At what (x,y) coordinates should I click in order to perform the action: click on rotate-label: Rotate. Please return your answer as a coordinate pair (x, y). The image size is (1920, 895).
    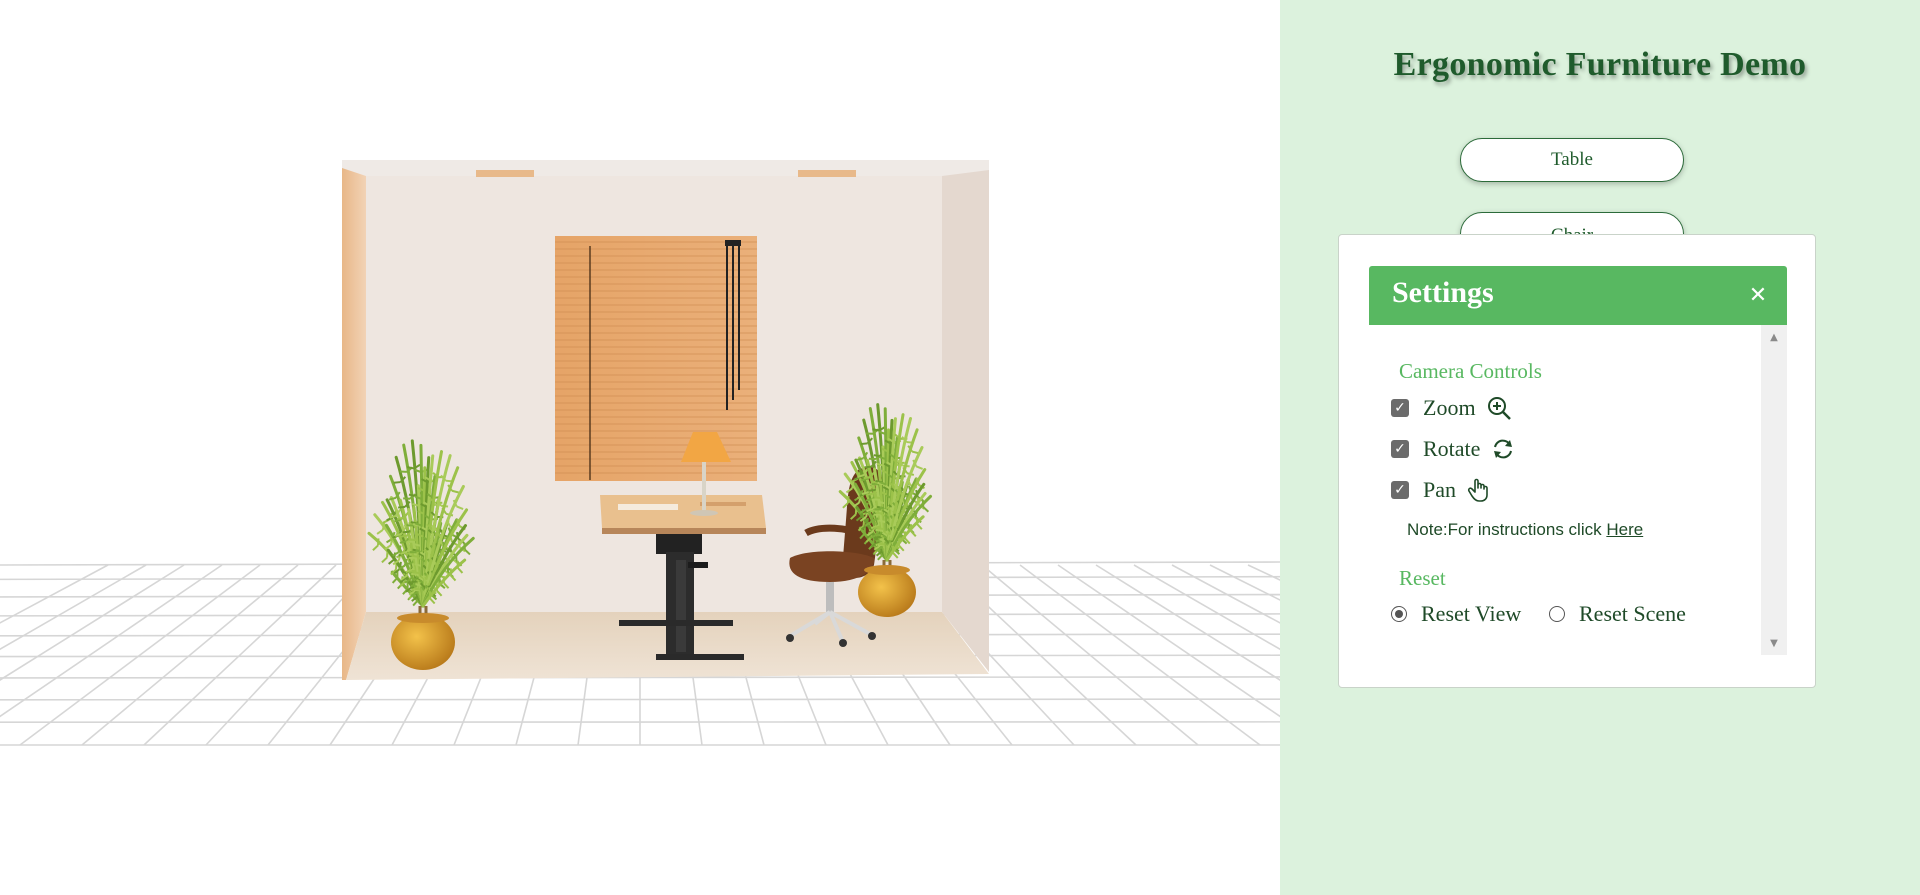
    Looking at the image, I should click on (1452, 448).